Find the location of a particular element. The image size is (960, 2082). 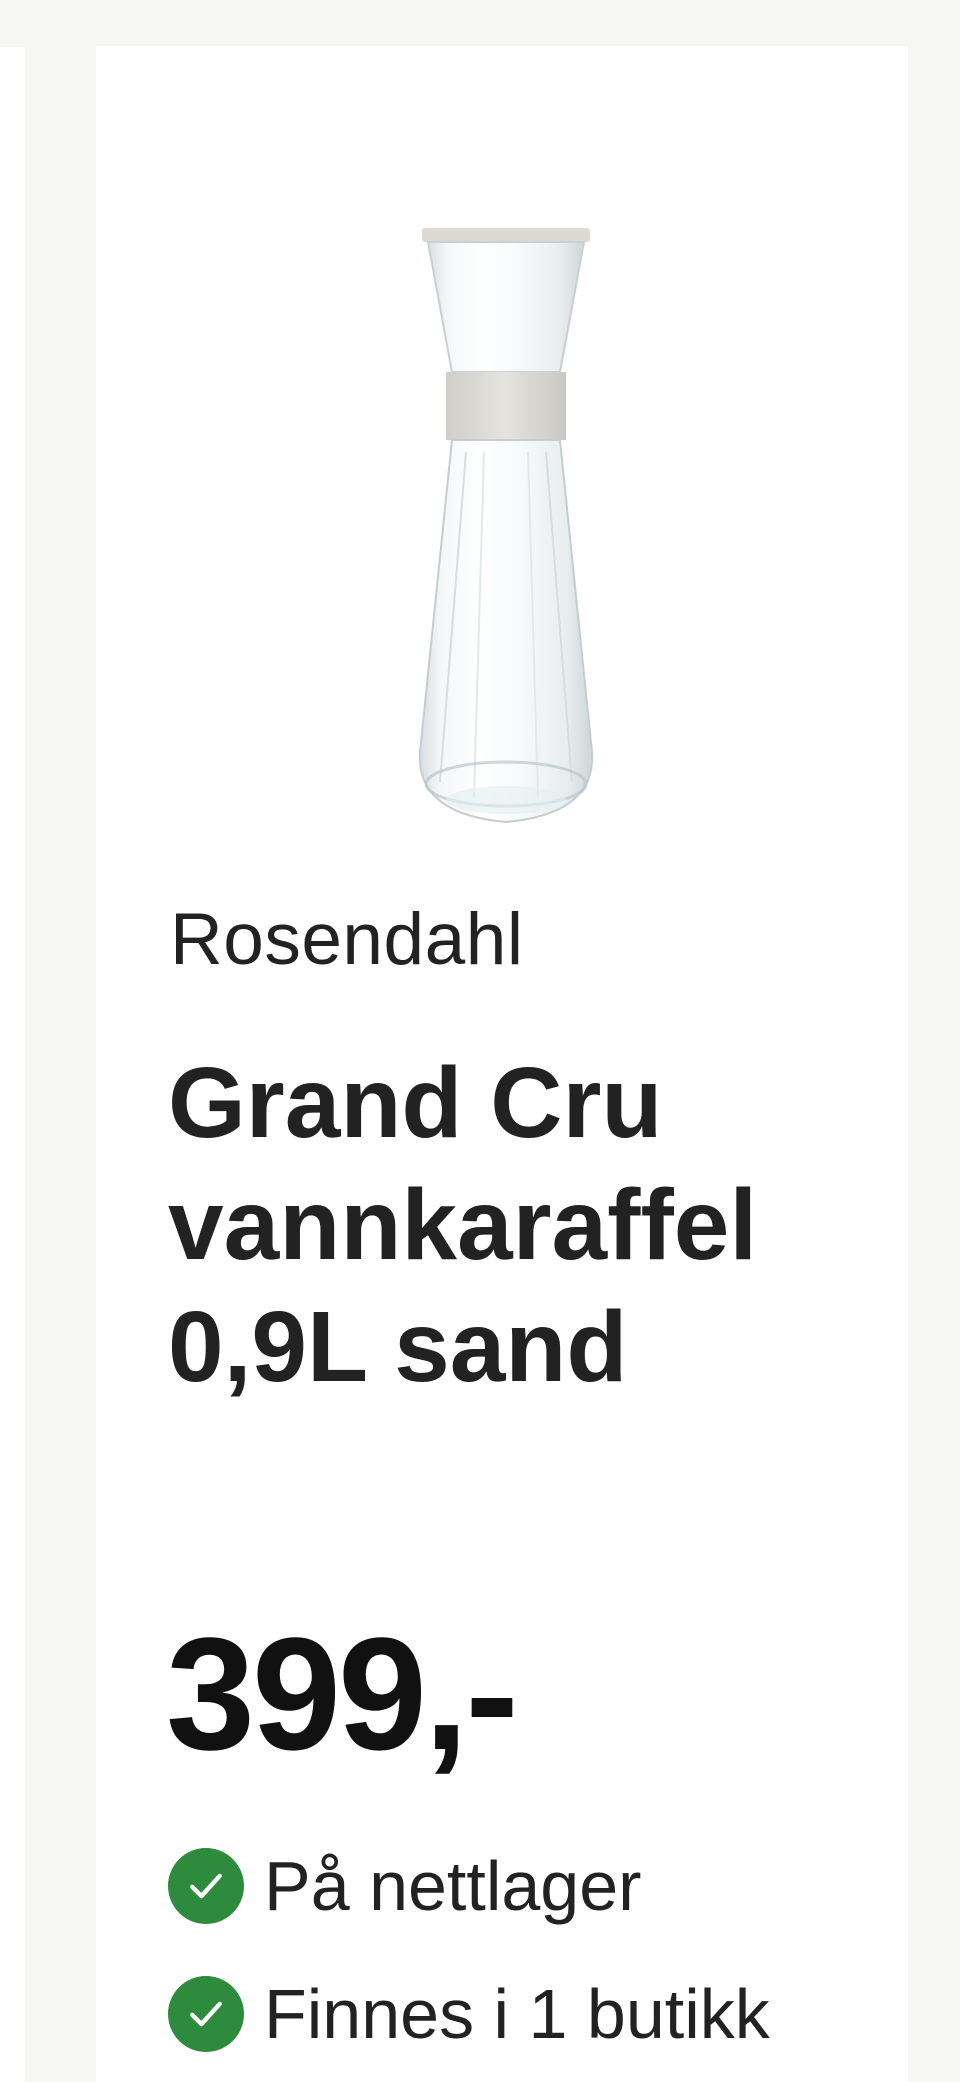

product-title: Grand Cru vannkaraffel 0,9L sand is located at coordinates (518, 1225).